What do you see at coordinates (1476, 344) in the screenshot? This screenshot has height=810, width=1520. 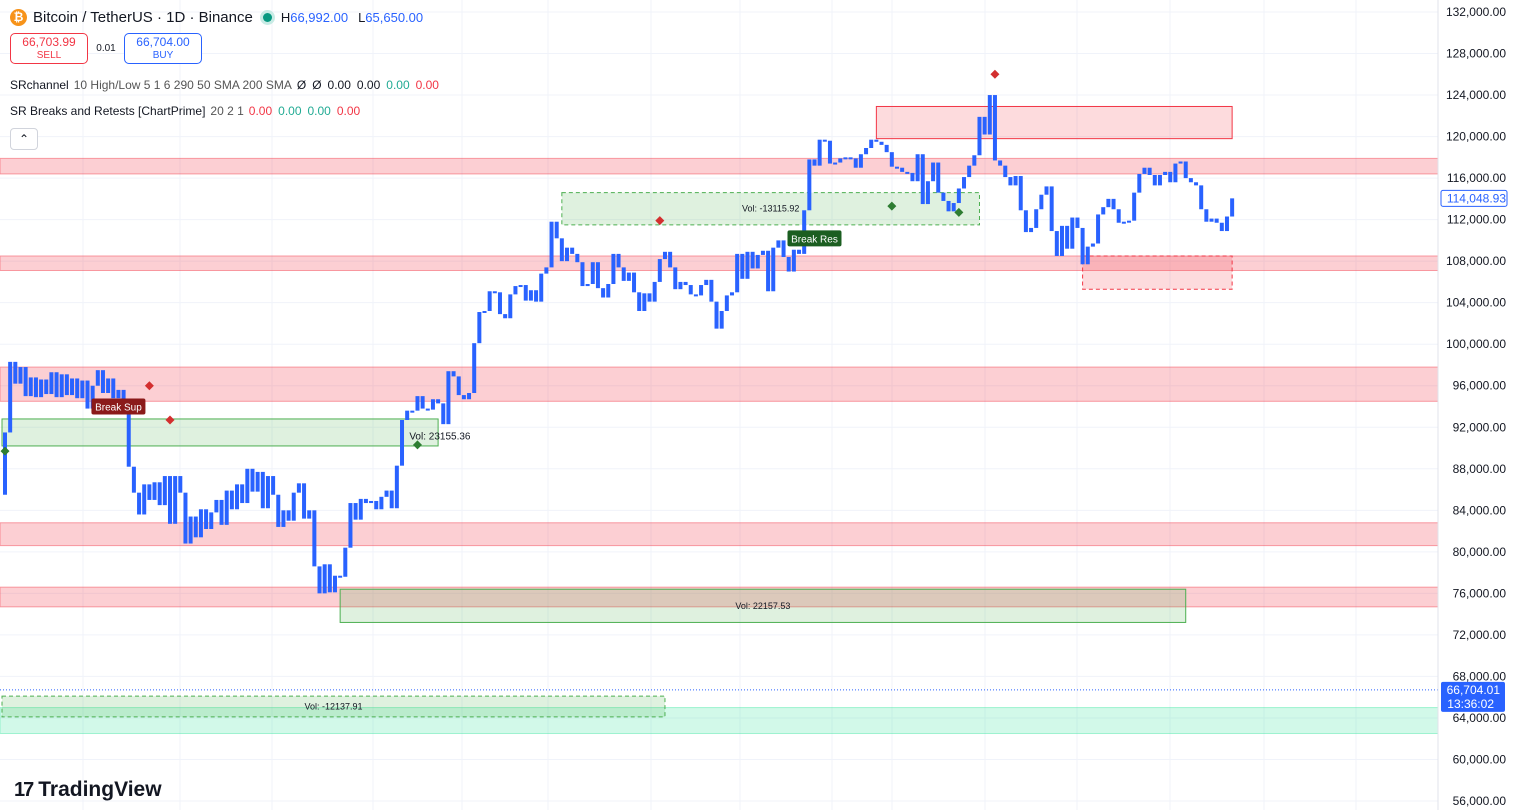 I see `price-tick-label: 100,000.00` at bounding box center [1476, 344].